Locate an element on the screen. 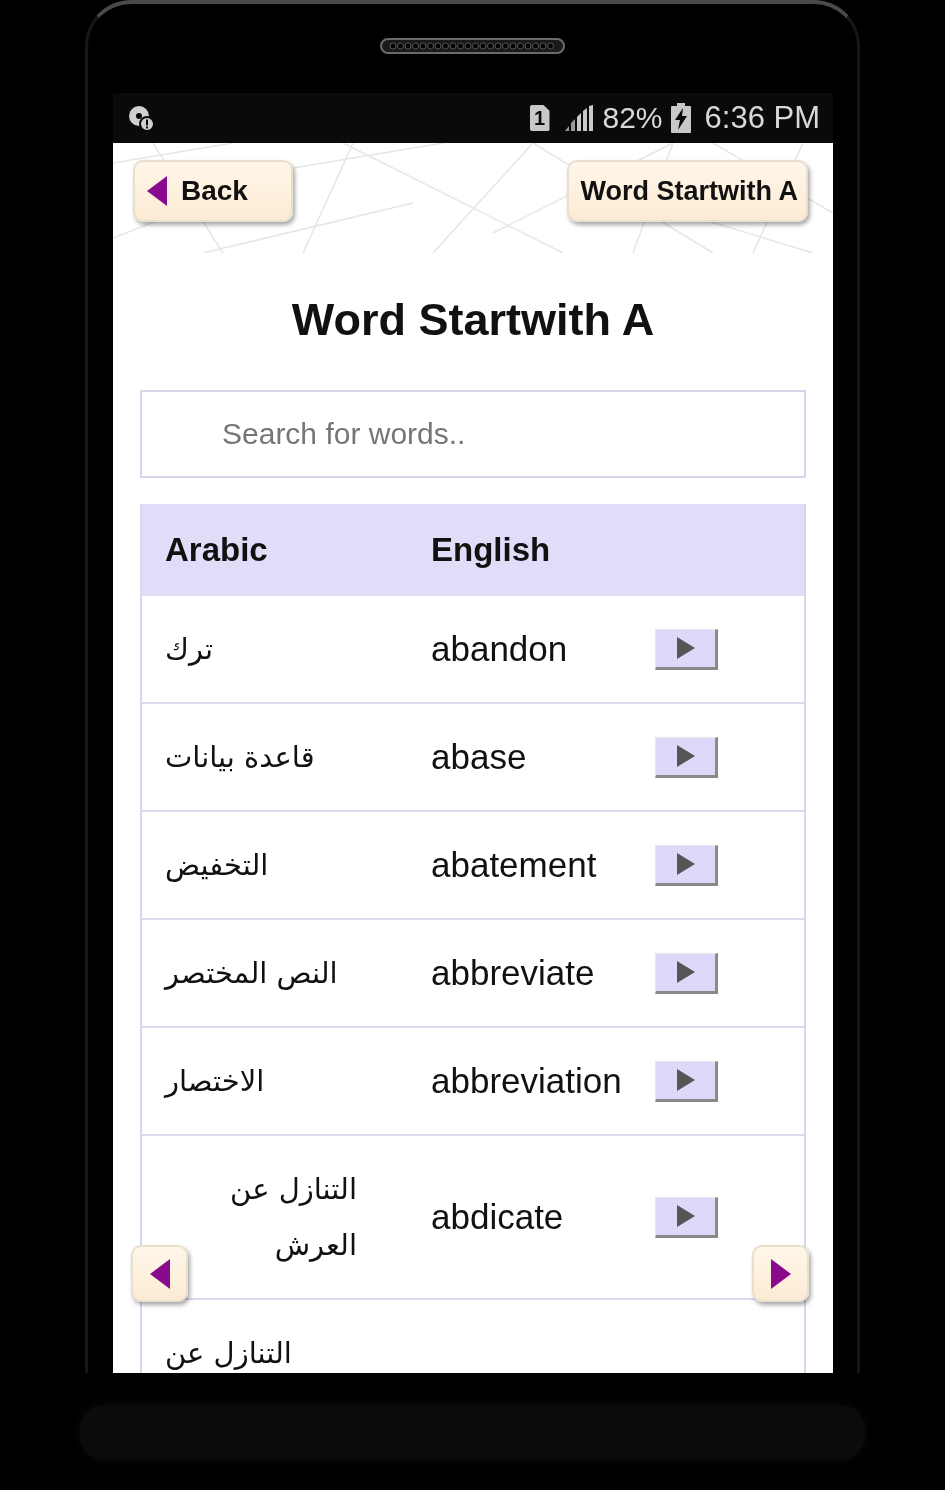 The height and width of the screenshot is (1490, 945). arabic-word: النص المختصر is located at coordinates (251, 973).